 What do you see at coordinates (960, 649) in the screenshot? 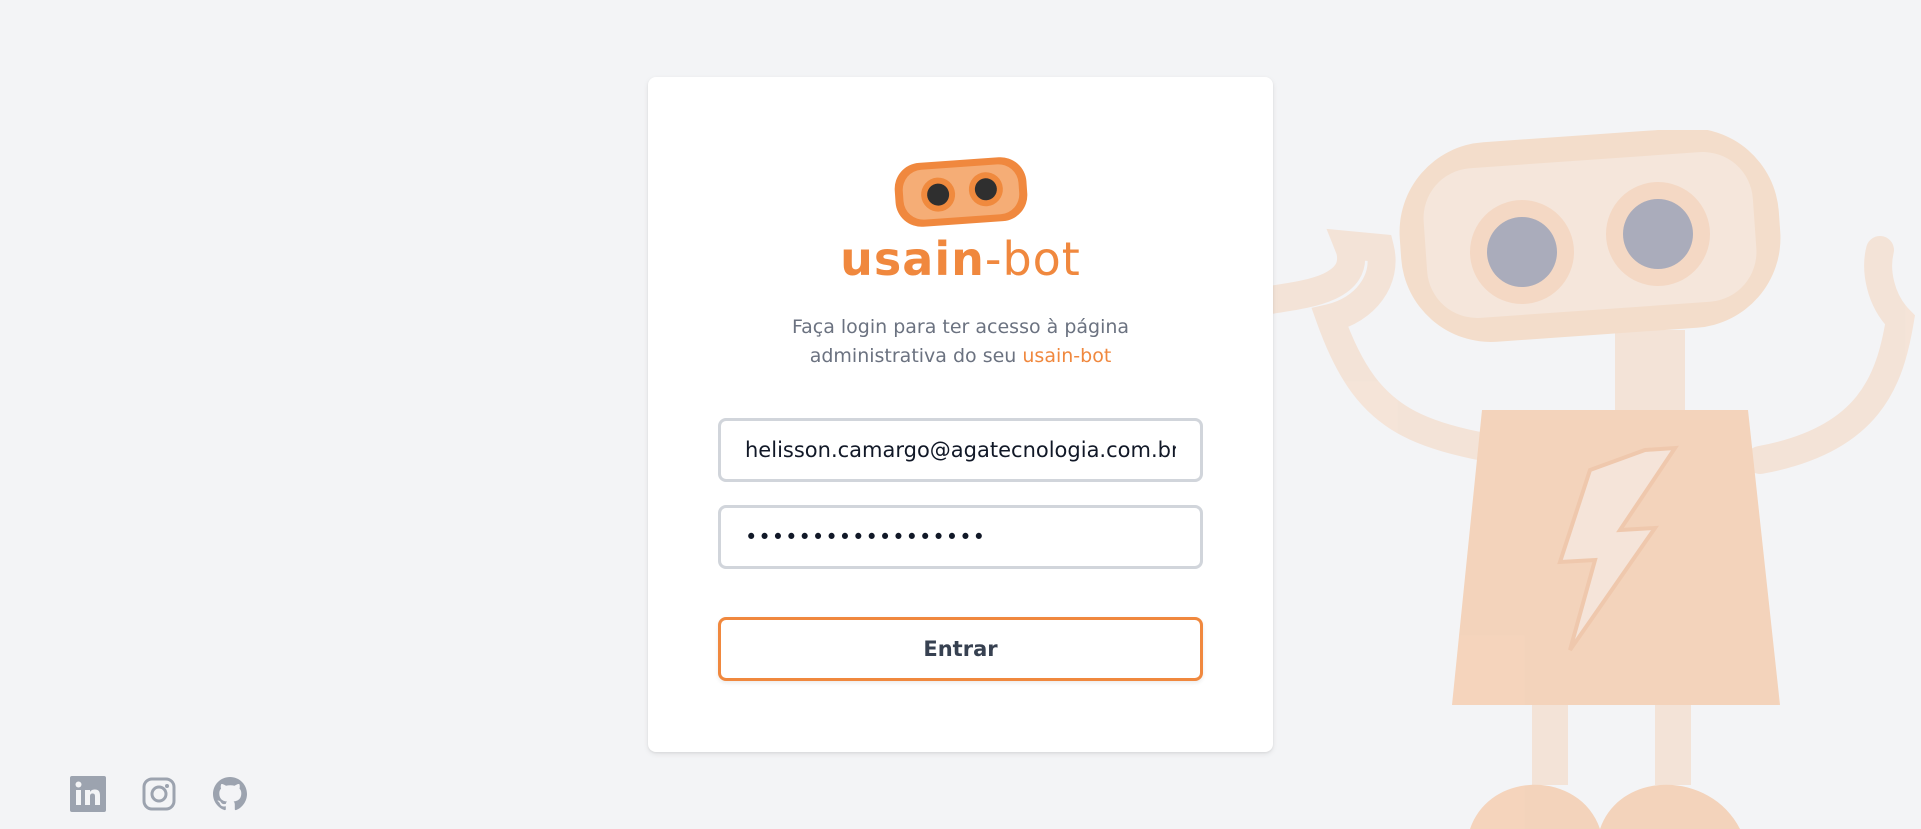
I see `login-button: Entrar` at bounding box center [960, 649].